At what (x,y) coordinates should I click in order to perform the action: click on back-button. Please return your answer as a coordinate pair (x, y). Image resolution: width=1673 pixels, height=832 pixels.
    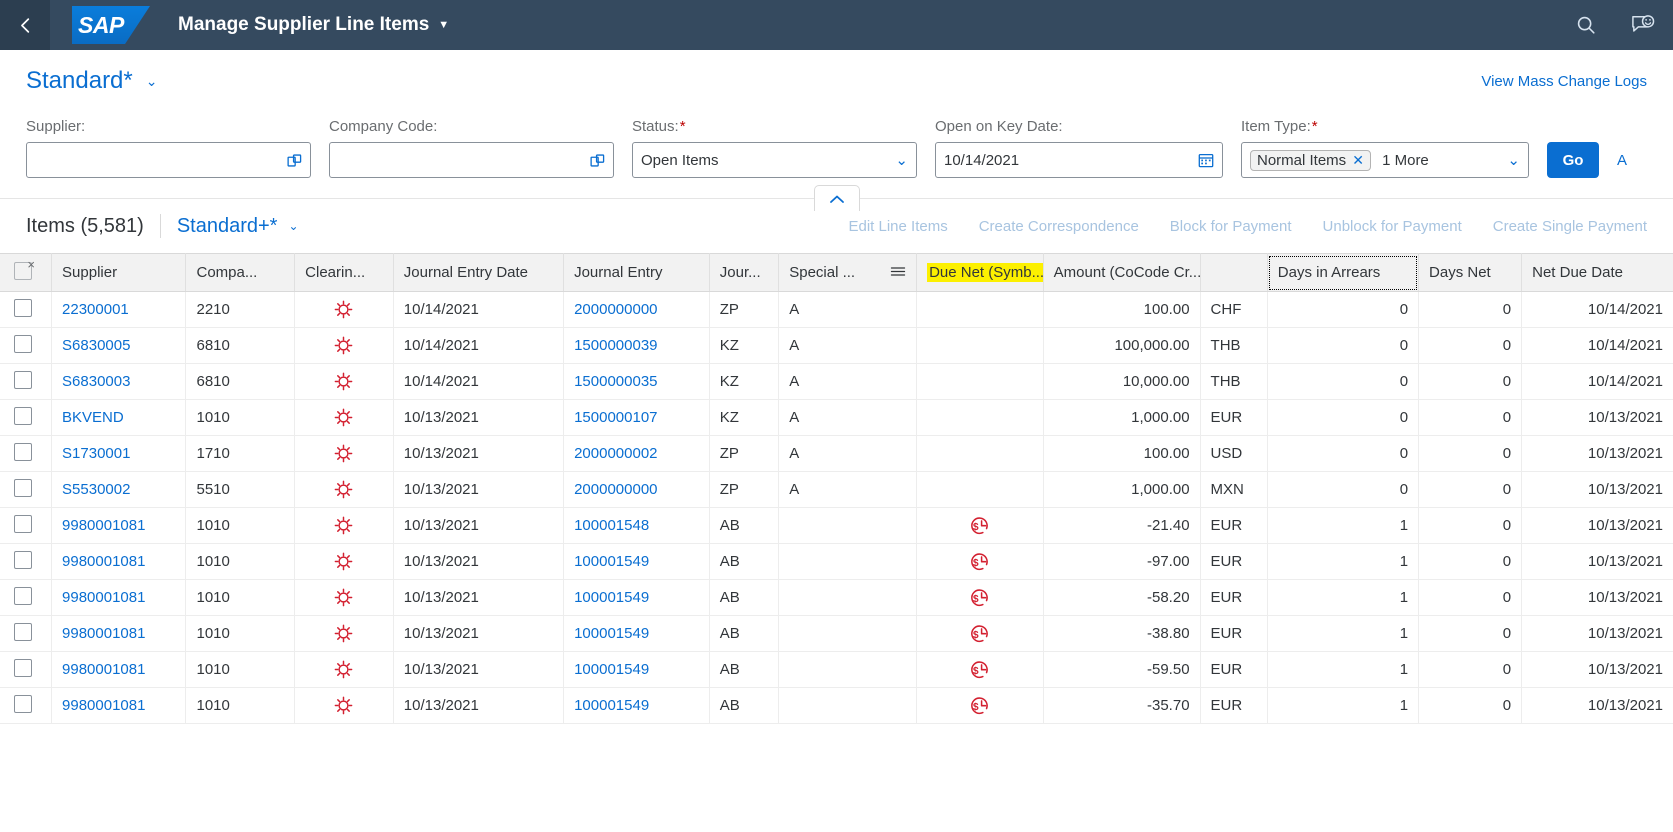
    Looking at the image, I should click on (25, 25).